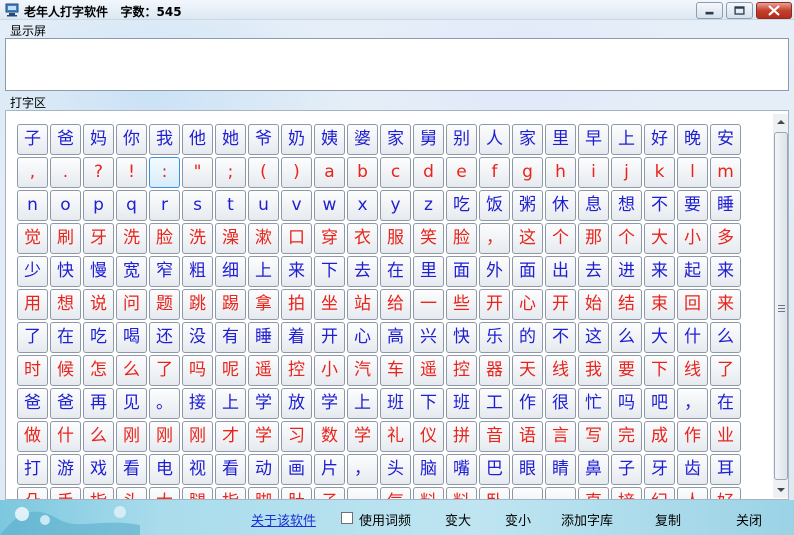 The image size is (794, 535). What do you see at coordinates (494, 436) in the screenshot?
I see `key-button: 音` at bounding box center [494, 436].